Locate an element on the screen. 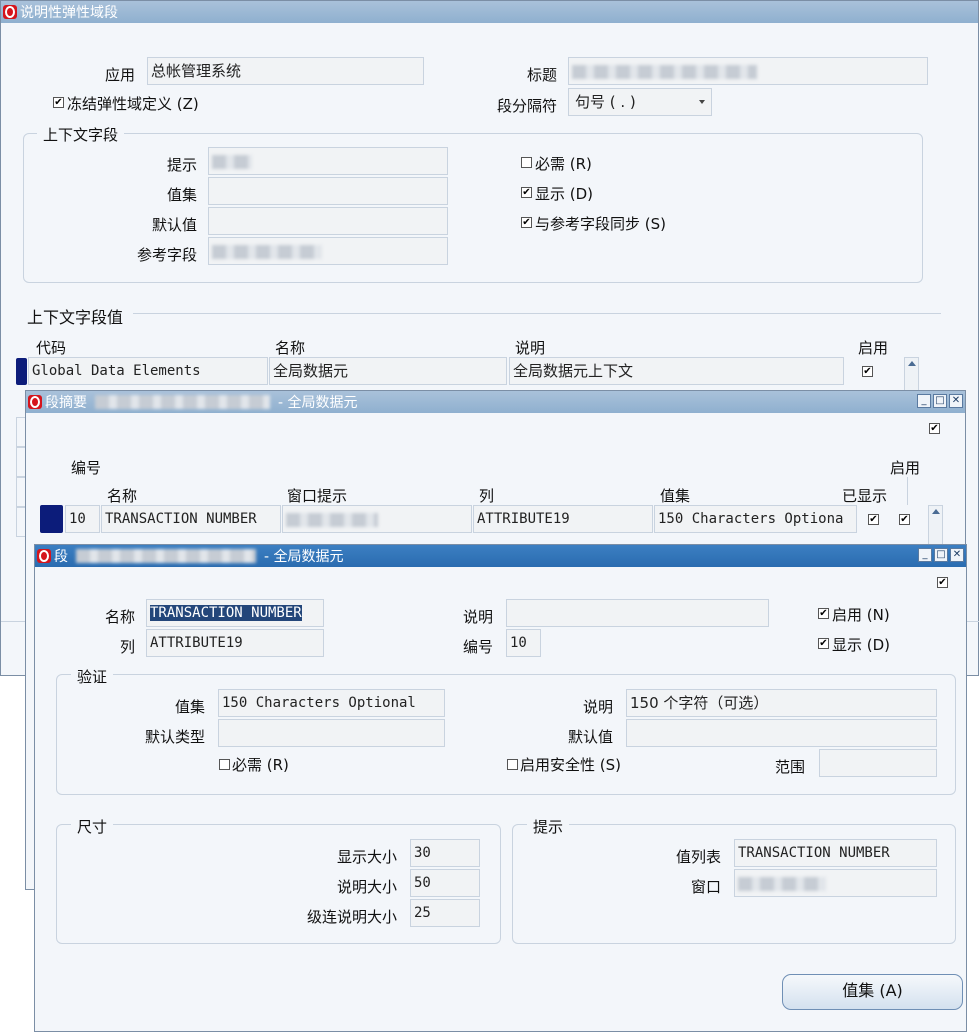 Image resolution: width=979 pixels, height=1036 pixels. prompt-field is located at coordinates (328, 161).